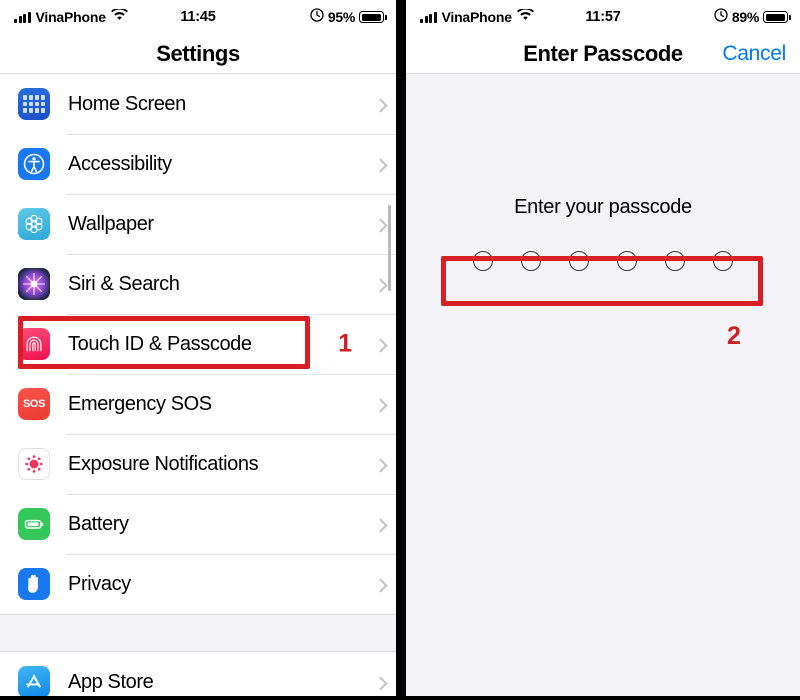 The height and width of the screenshot is (700, 800). I want to click on settings-row-label: Emergency SOS, so click(140, 403).